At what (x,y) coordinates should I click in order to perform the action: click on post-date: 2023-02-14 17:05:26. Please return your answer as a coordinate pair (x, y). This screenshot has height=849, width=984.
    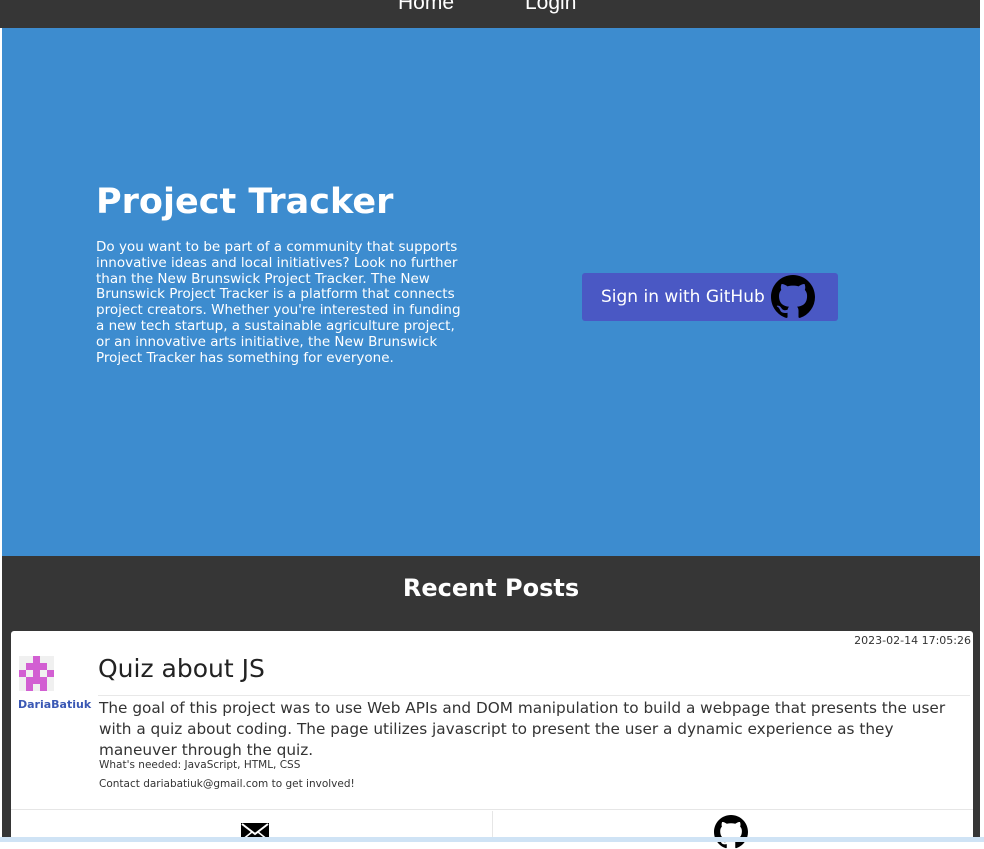
    Looking at the image, I should click on (912, 640).